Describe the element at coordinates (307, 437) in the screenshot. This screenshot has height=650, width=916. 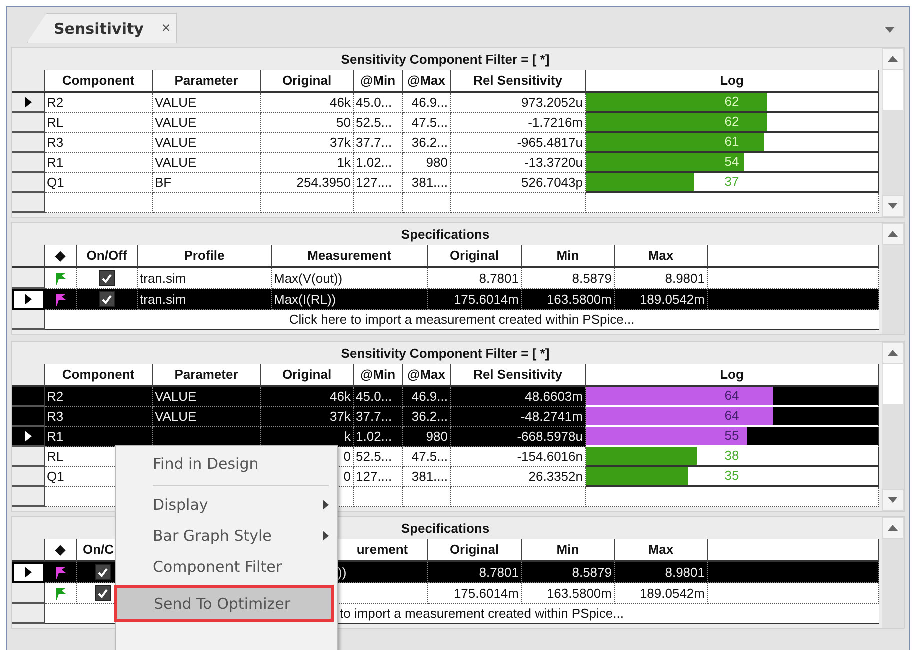
I see `table-cell: k` at that location.